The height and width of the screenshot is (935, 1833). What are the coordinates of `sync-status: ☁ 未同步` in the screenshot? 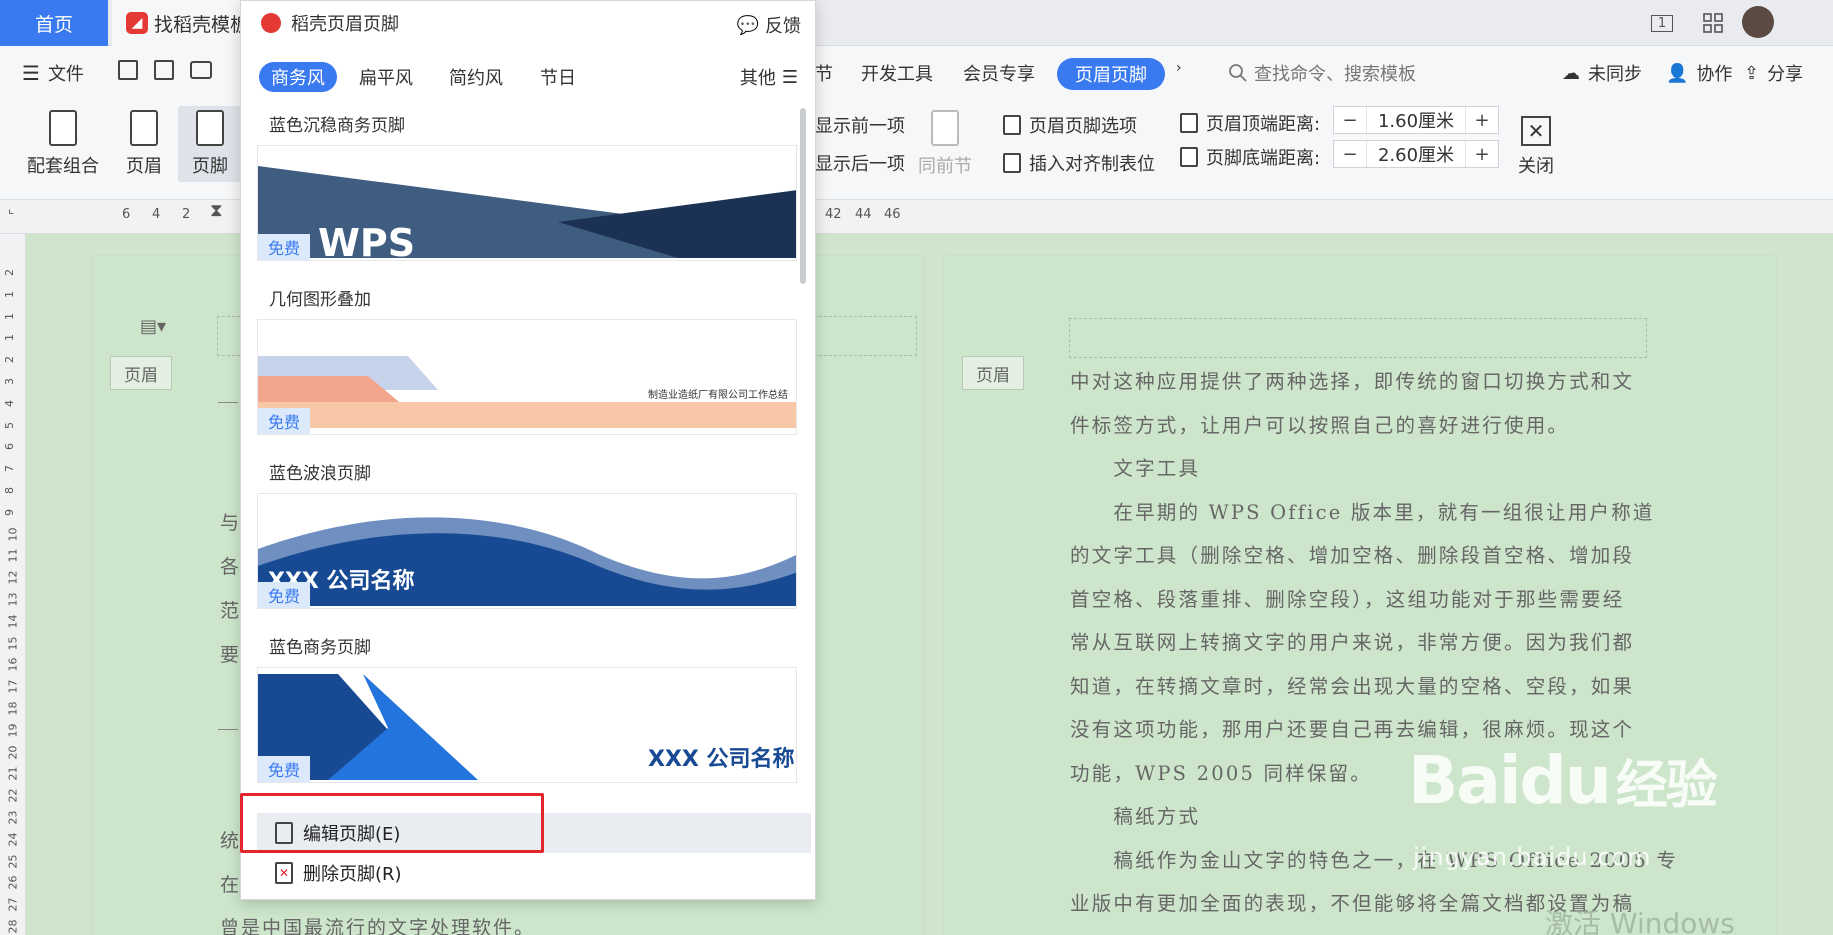 It's located at (1602, 73).